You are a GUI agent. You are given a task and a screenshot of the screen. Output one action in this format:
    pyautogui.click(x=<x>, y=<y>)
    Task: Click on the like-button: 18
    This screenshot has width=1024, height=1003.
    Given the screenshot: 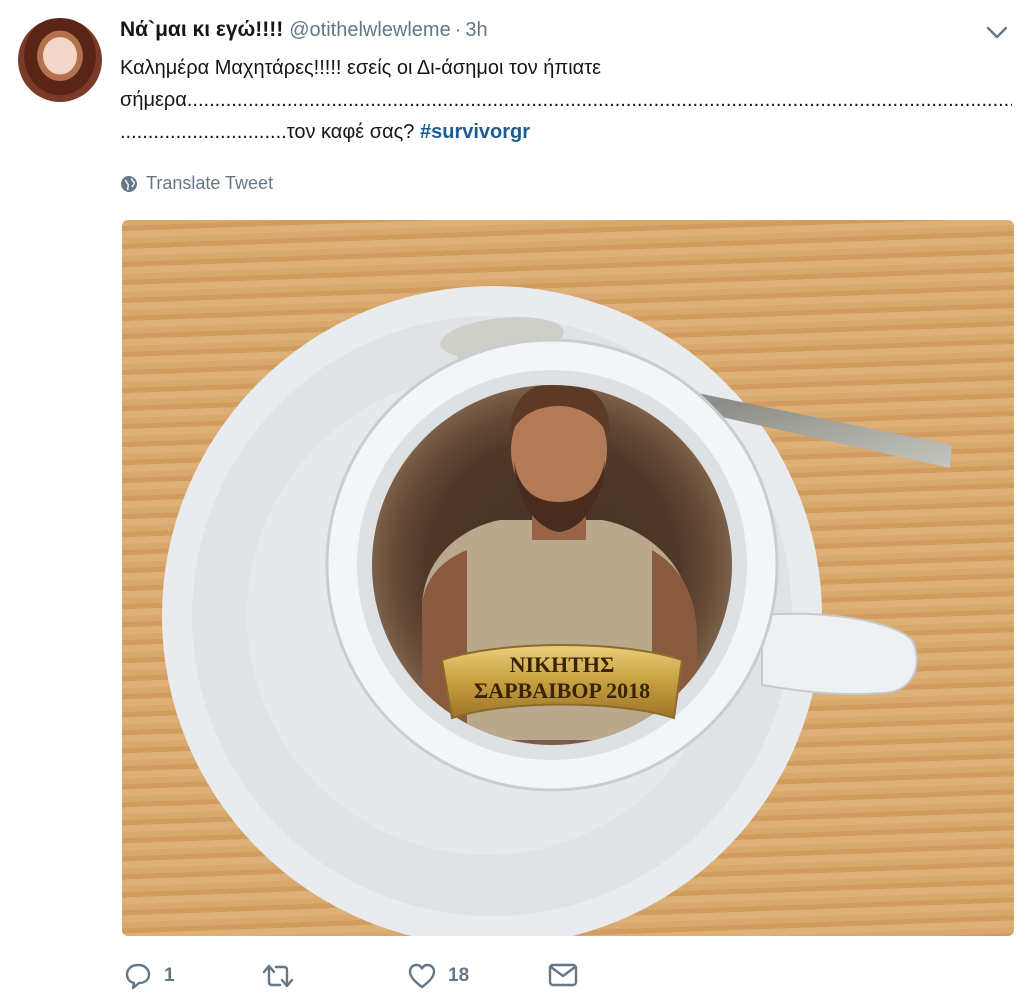 What is the action you would take?
    pyautogui.click(x=438, y=976)
    